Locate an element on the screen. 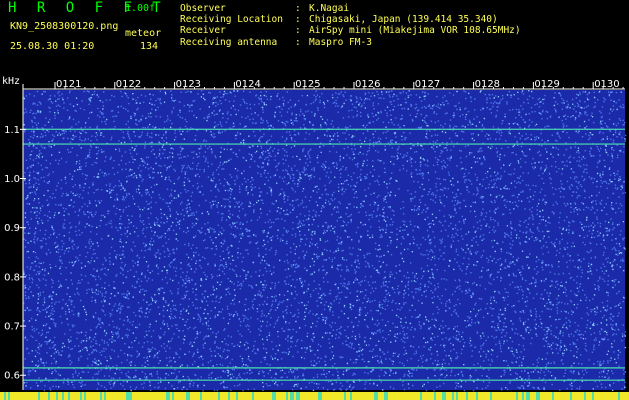  y-tick-label: 1.0 is located at coordinates (12, 179).